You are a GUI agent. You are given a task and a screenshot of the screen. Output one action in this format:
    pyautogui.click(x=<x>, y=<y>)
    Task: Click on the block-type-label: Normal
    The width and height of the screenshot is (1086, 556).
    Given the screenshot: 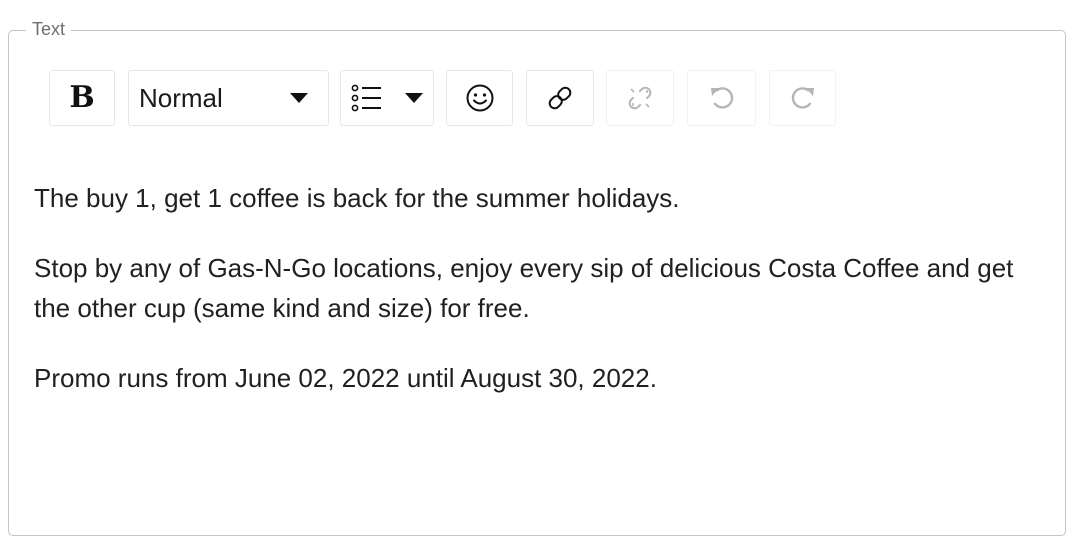 What is the action you would take?
    pyautogui.click(x=181, y=97)
    